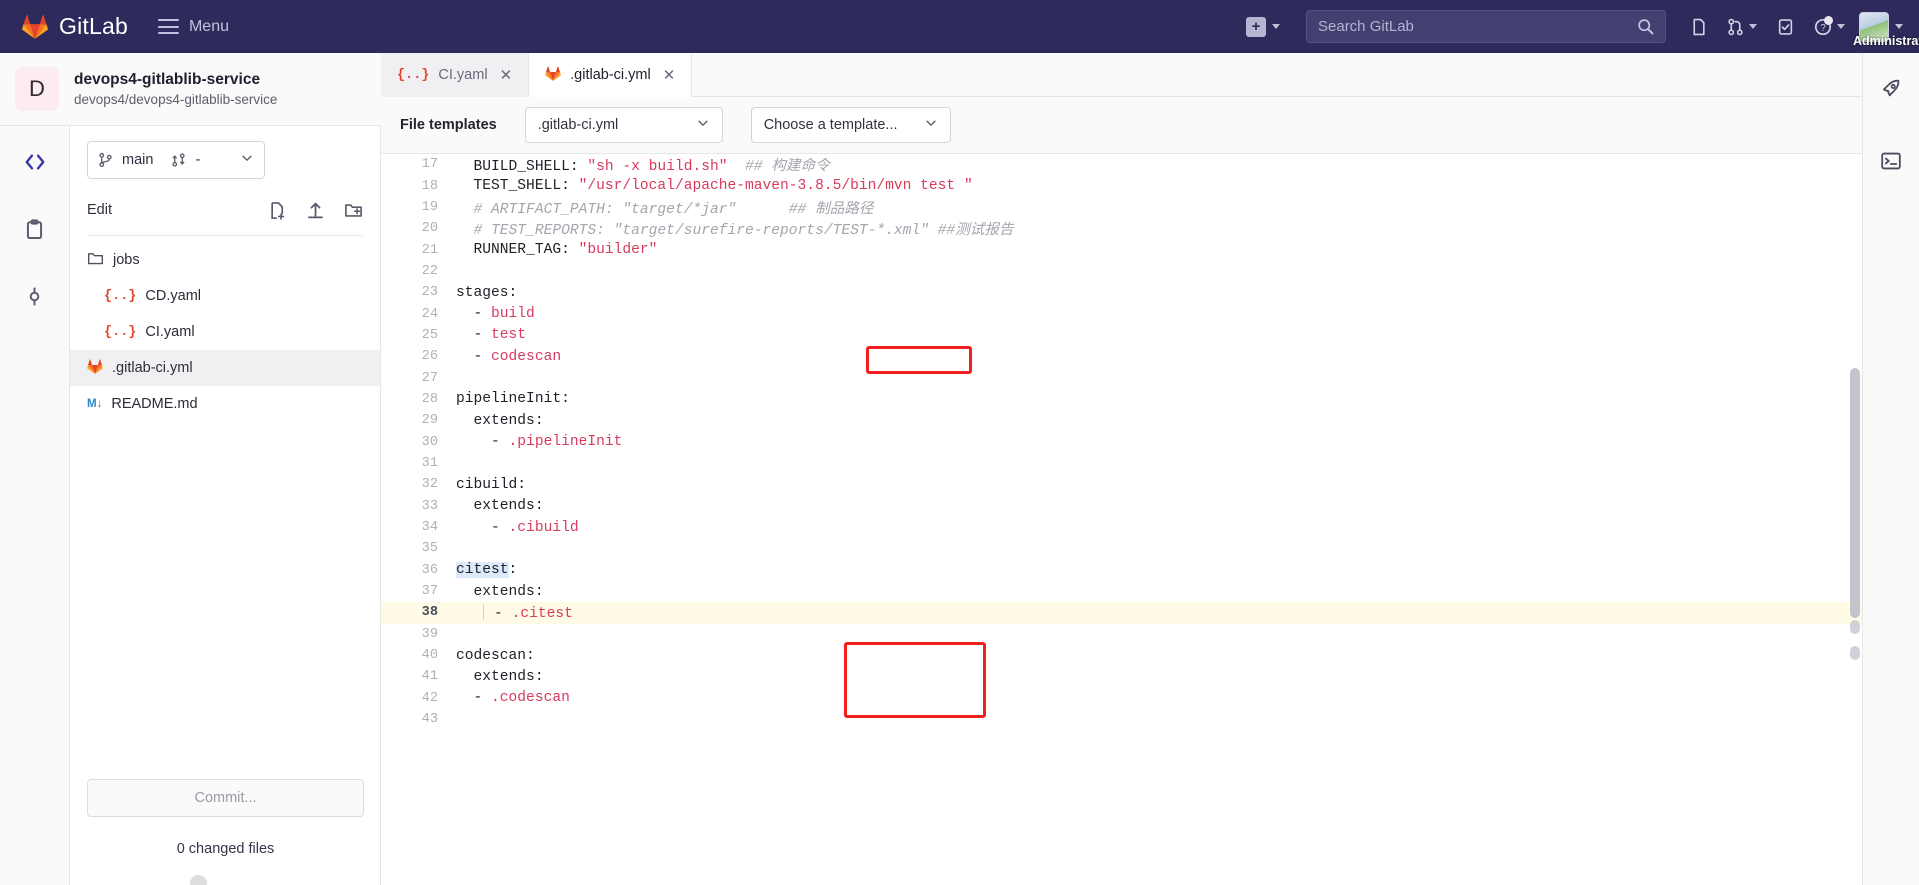 The width and height of the screenshot is (1919, 885). What do you see at coordinates (1886, 29) in the screenshot?
I see `user-menu-button: Administrato` at bounding box center [1886, 29].